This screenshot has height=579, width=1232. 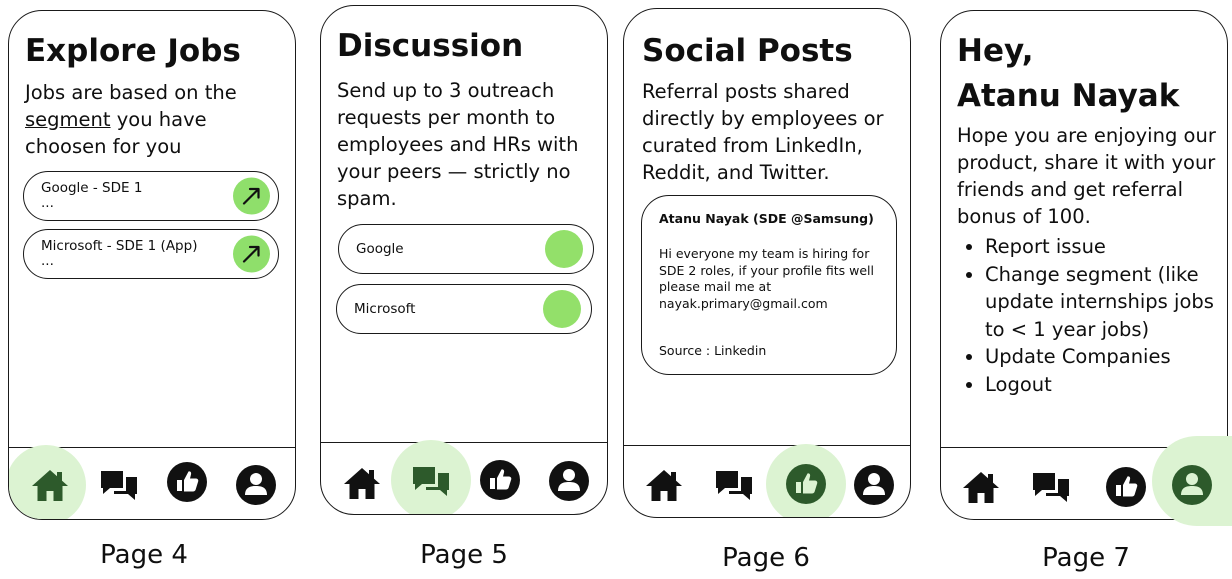 I want to click on page-title: Explore Jobs, so click(x=133, y=51).